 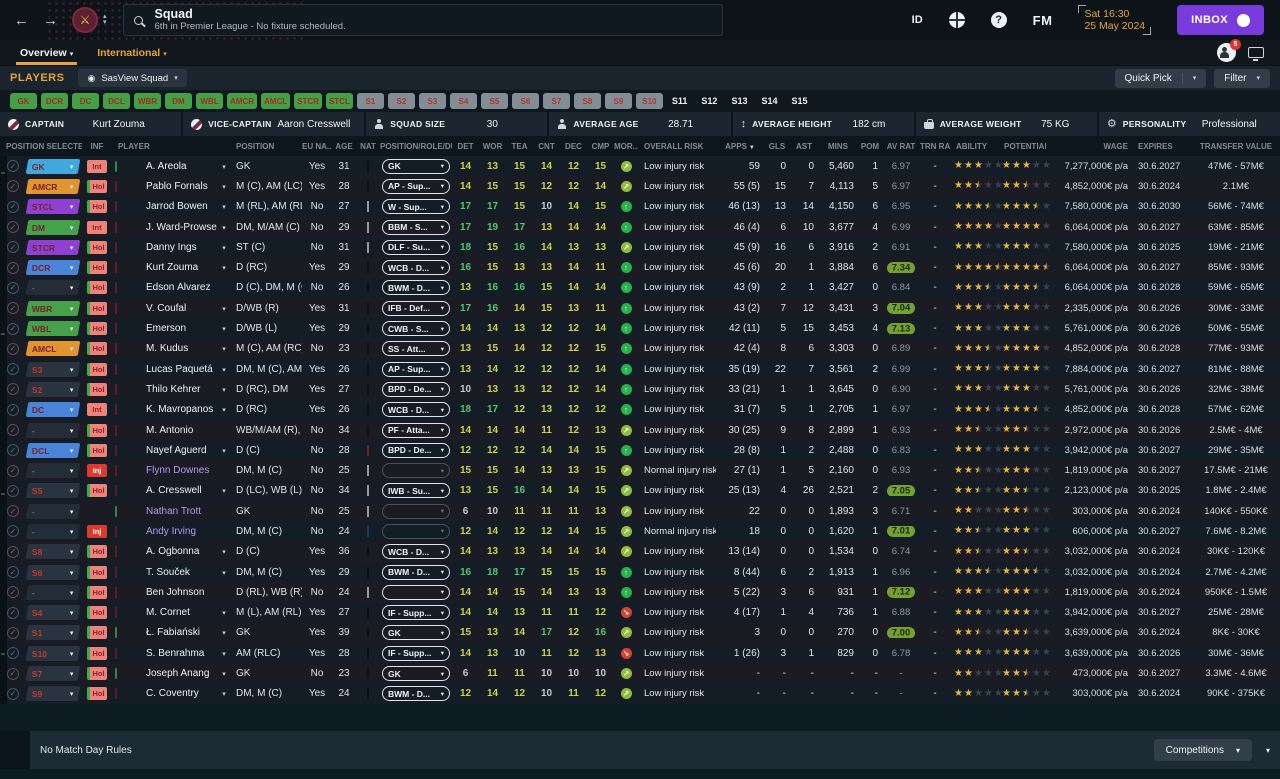 What do you see at coordinates (401, 101) in the screenshot?
I see `position-filter-button: S2` at bounding box center [401, 101].